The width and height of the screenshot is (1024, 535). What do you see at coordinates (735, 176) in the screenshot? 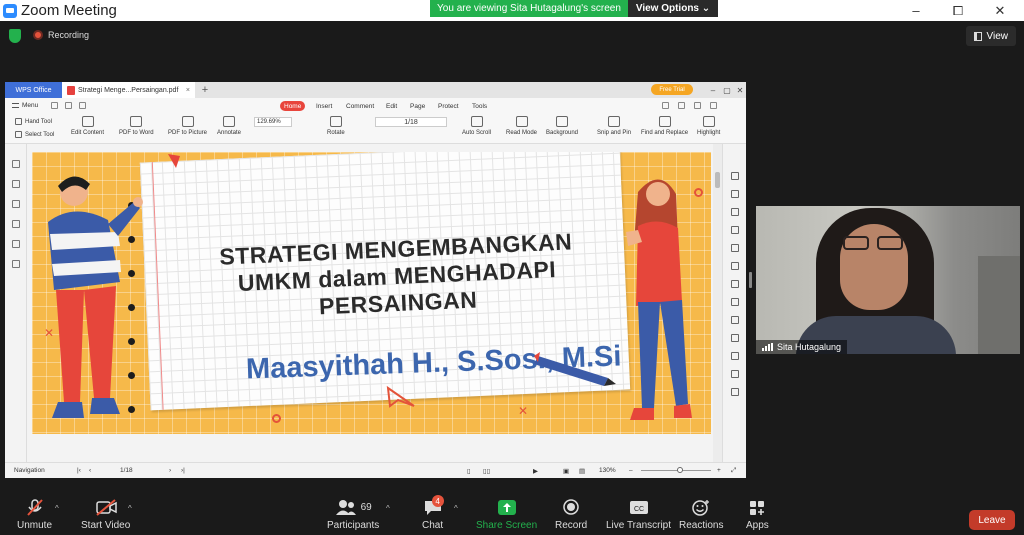
I see `edit-tool-icon` at bounding box center [735, 176].